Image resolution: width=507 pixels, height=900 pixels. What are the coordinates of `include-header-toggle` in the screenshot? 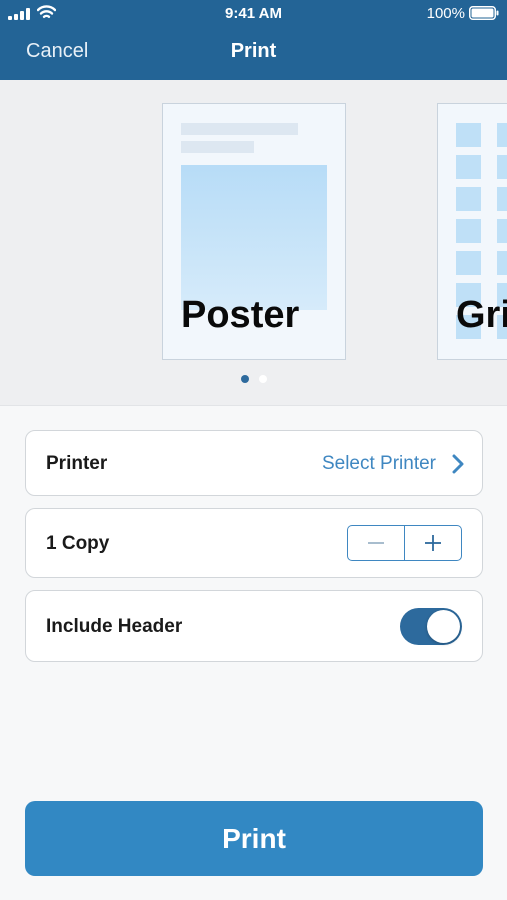 It's located at (431, 626).